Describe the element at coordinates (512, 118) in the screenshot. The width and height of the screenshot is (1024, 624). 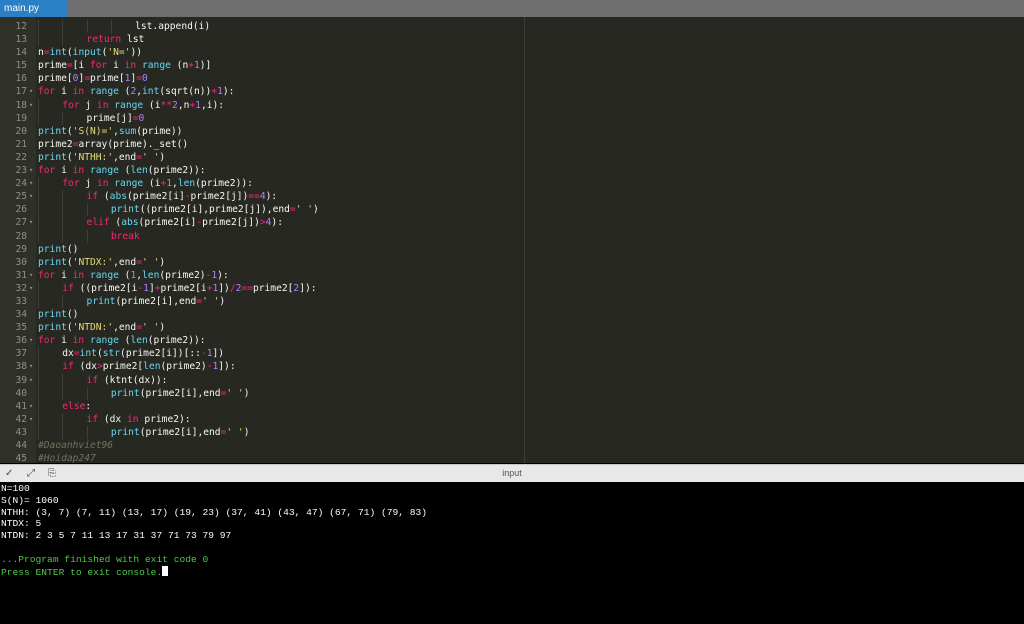
I see `code-line: 19 prime[j]=0` at that location.